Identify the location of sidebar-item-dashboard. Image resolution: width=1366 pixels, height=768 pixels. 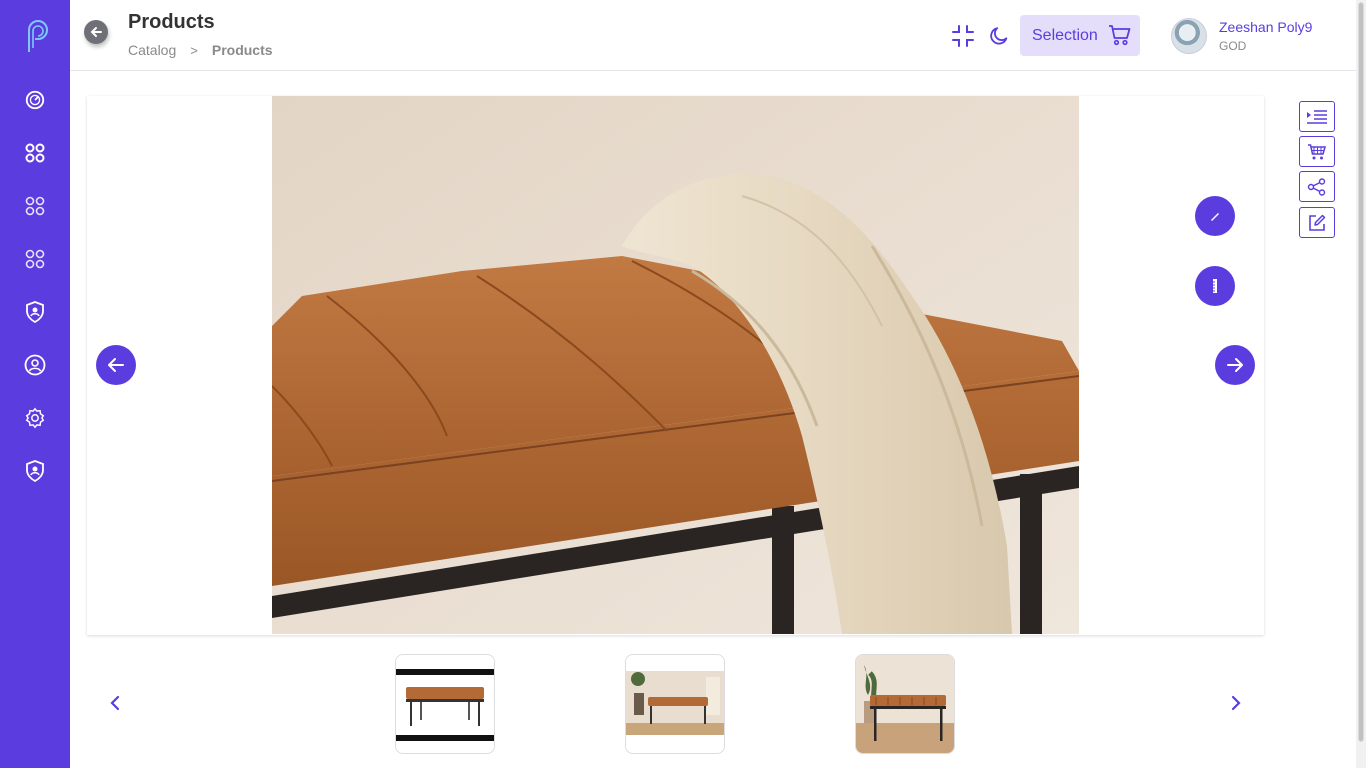
(35, 100).